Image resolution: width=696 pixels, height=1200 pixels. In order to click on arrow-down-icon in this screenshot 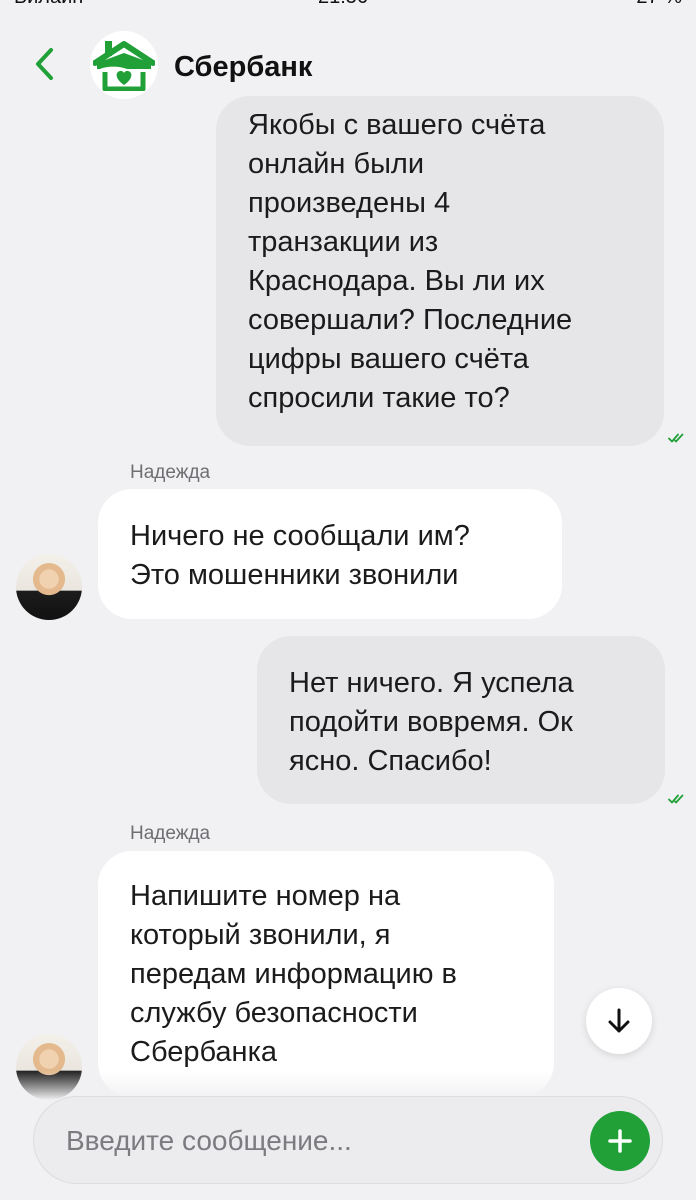, I will do `click(619, 1020)`.